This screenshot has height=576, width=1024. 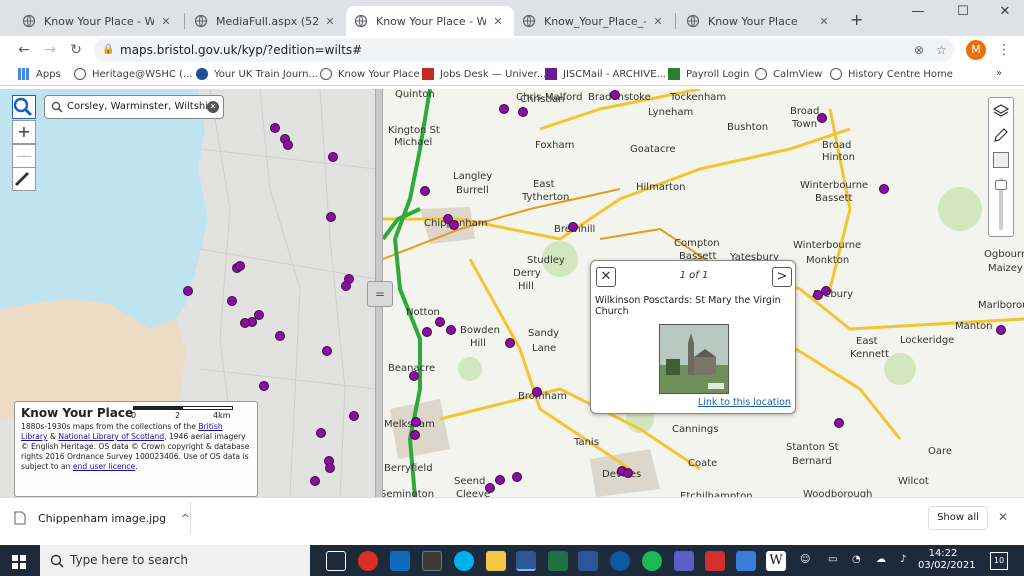 What do you see at coordinates (39, 74) in the screenshot?
I see `bookmark-apps: Apps` at bounding box center [39, 74].